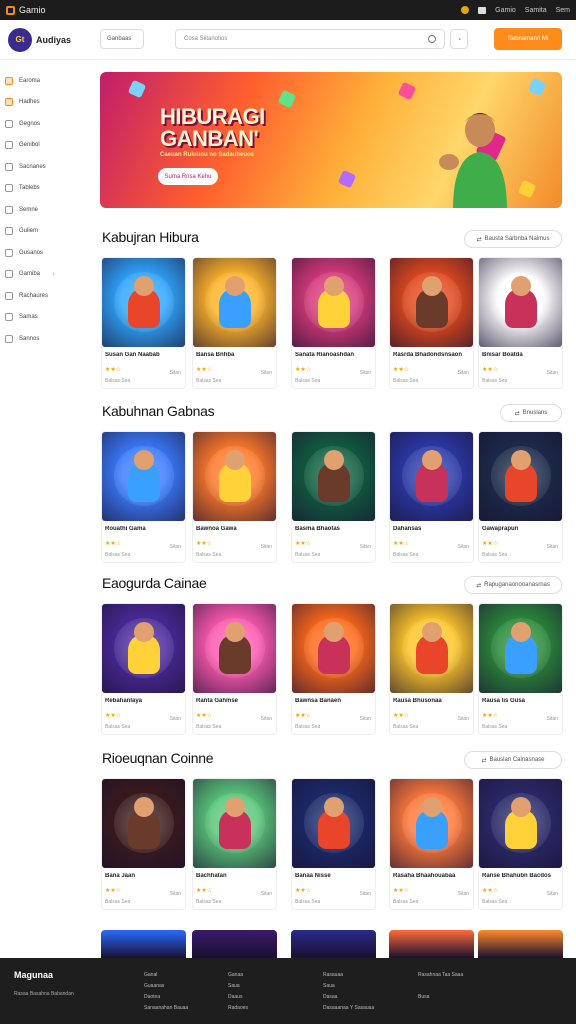 The height and width of the screenshot is (1024, 576). I want to click on game-card: Bansa Bnhba ★★☆ Balsas Sea Sitan, so click(234, 323).